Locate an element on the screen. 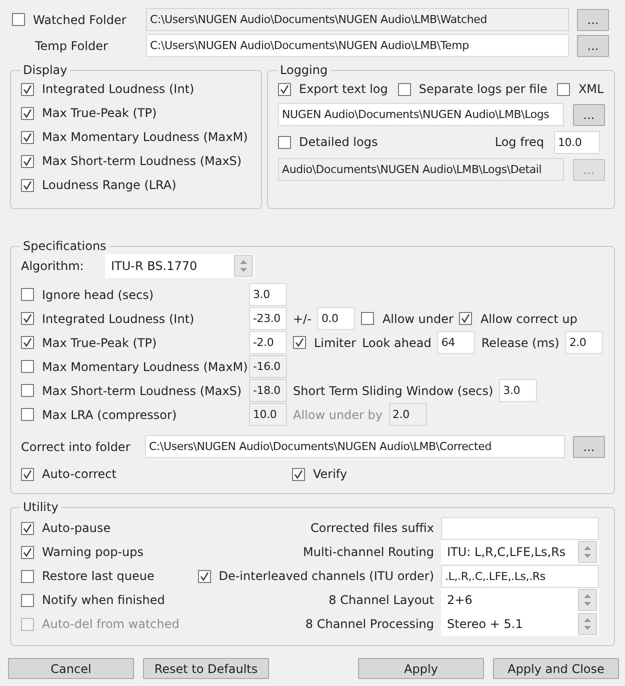 The width and height of the screenshot is (625, 686). specification-label: +/- is located at coordinates (302, 319).